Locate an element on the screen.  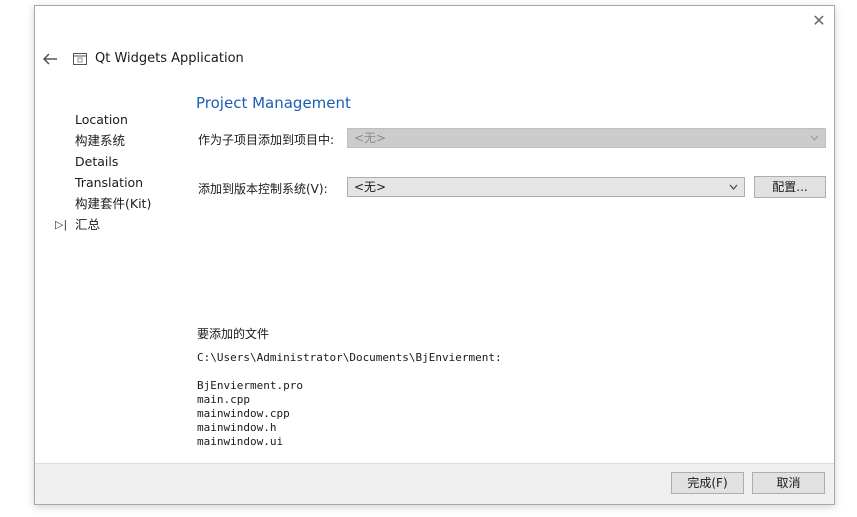
nav-step-location: Location is located at coordinates (101, 119).